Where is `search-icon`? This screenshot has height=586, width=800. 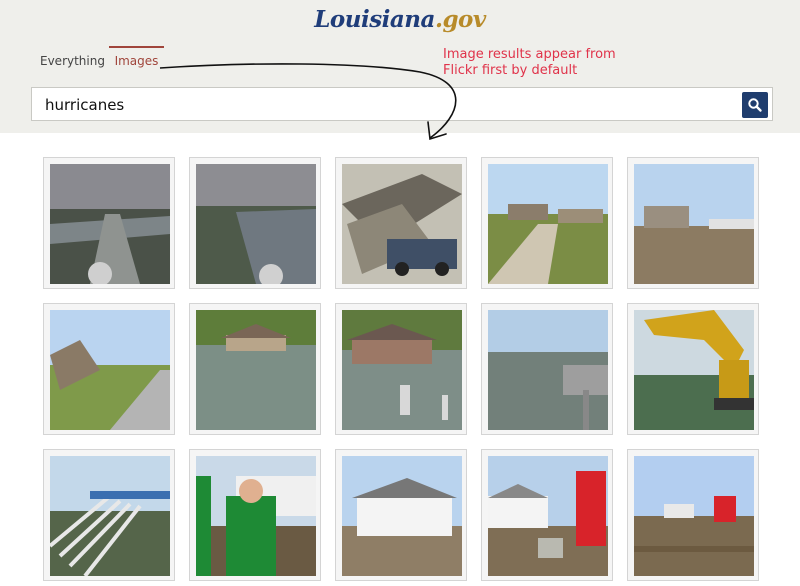 search-icon is located at coordinates (755, 105).